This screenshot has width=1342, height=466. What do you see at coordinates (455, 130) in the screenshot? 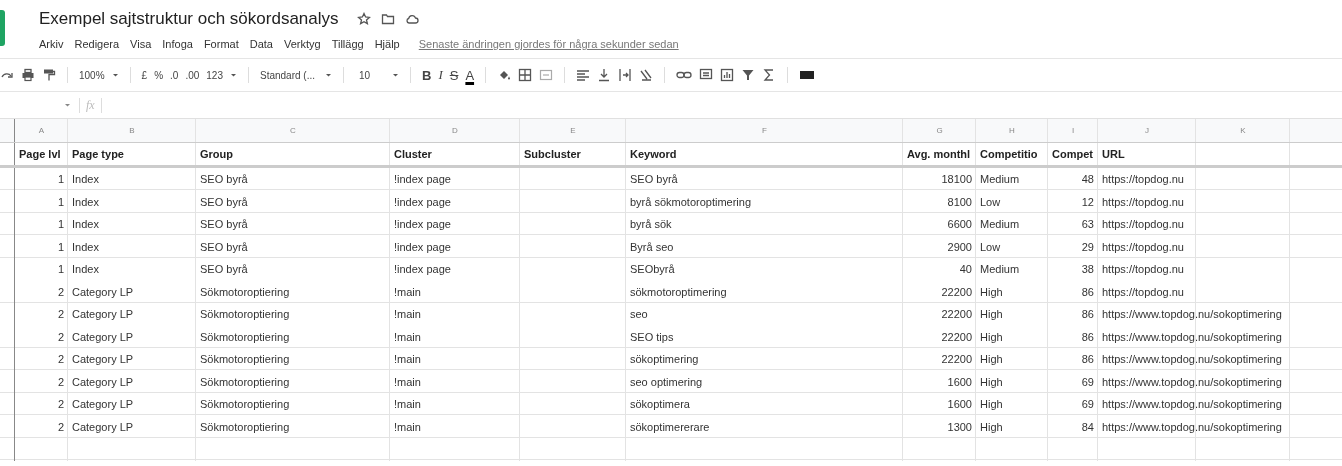
I see `column-letter: D` at bounding box center [455, 130].